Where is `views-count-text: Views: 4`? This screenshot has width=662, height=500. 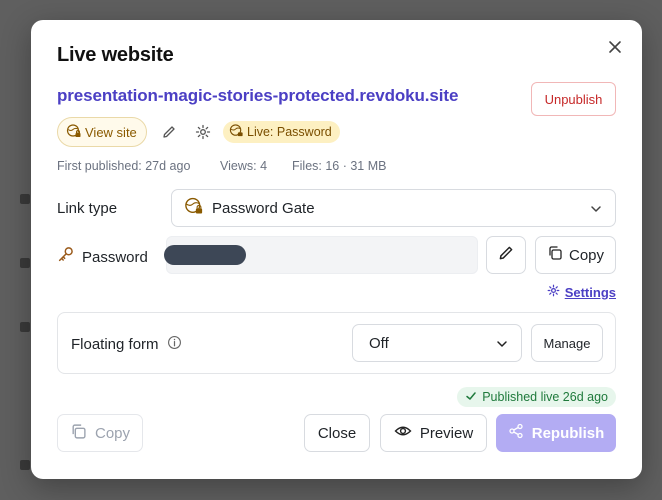 views-count-text: Views: 4 is located at coordinates (244, 166).